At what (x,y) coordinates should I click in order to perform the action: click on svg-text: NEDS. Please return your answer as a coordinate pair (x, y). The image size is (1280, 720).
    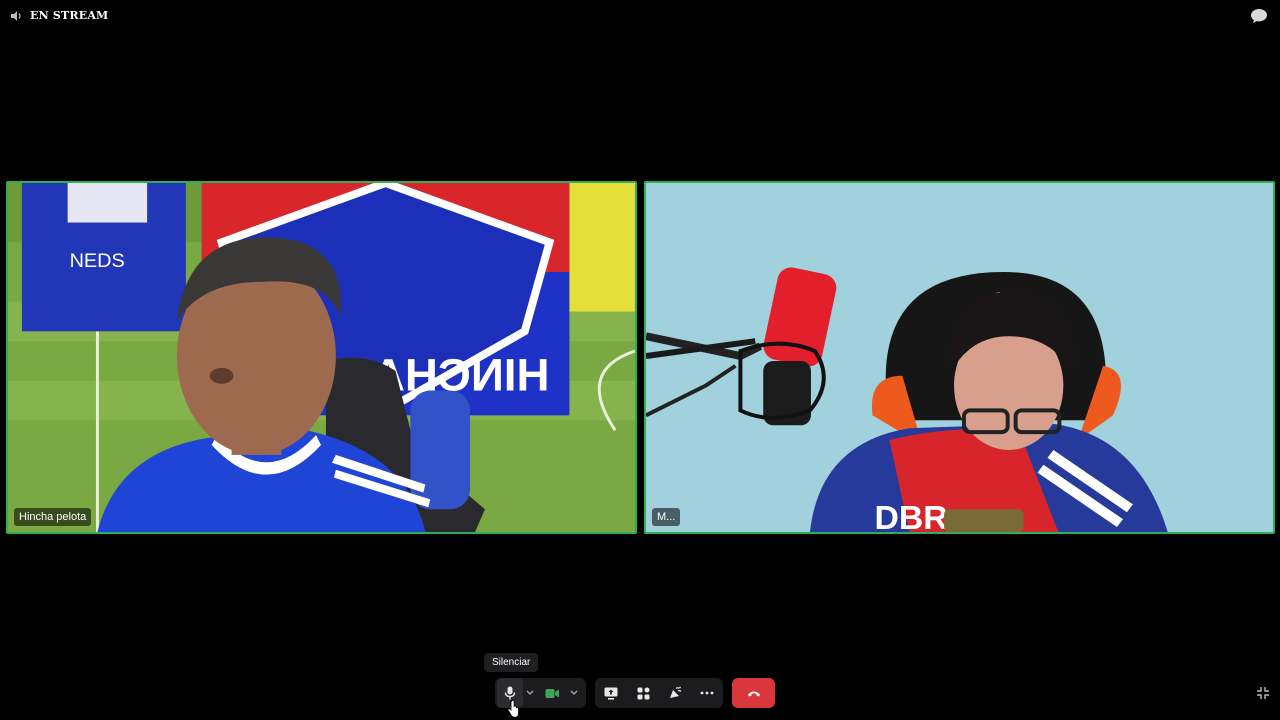
    Looking at the image, I should click on (97, 261).